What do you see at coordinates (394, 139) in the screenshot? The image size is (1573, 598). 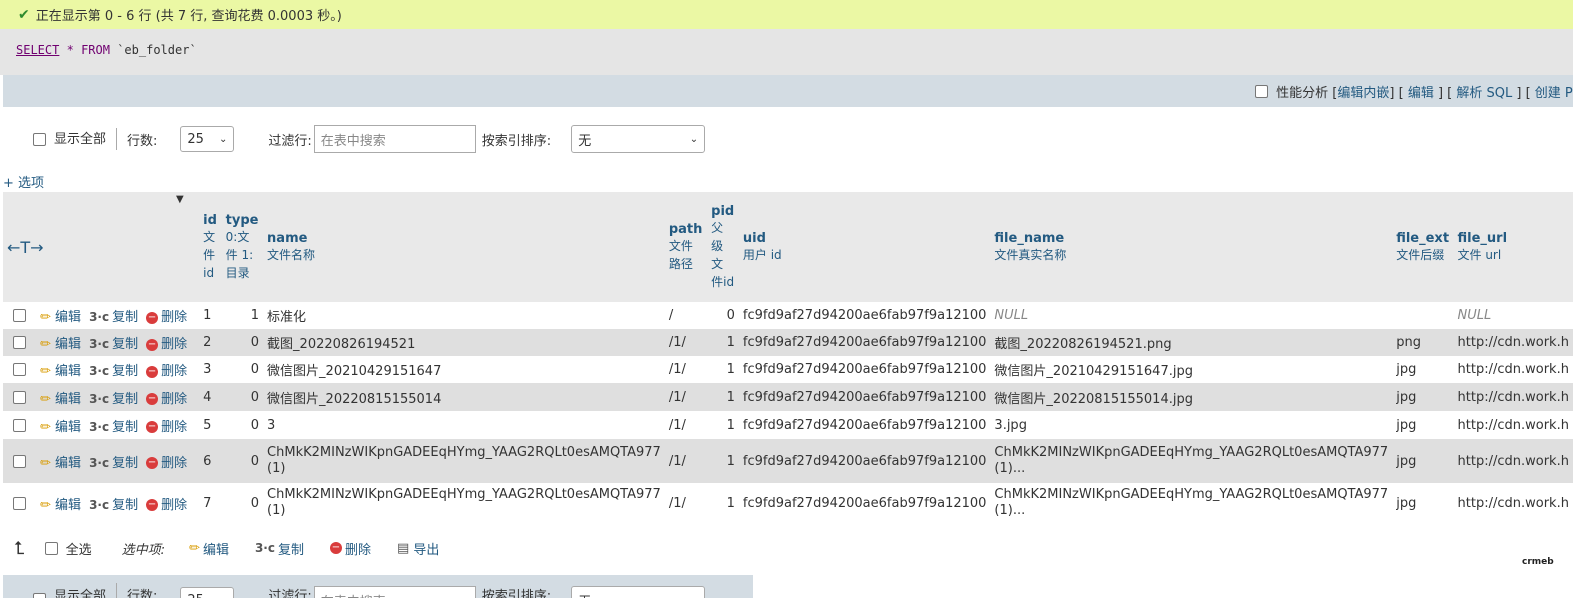 I see `filter-rows-input: 在表中搜索` at bounding box center [394, 139].